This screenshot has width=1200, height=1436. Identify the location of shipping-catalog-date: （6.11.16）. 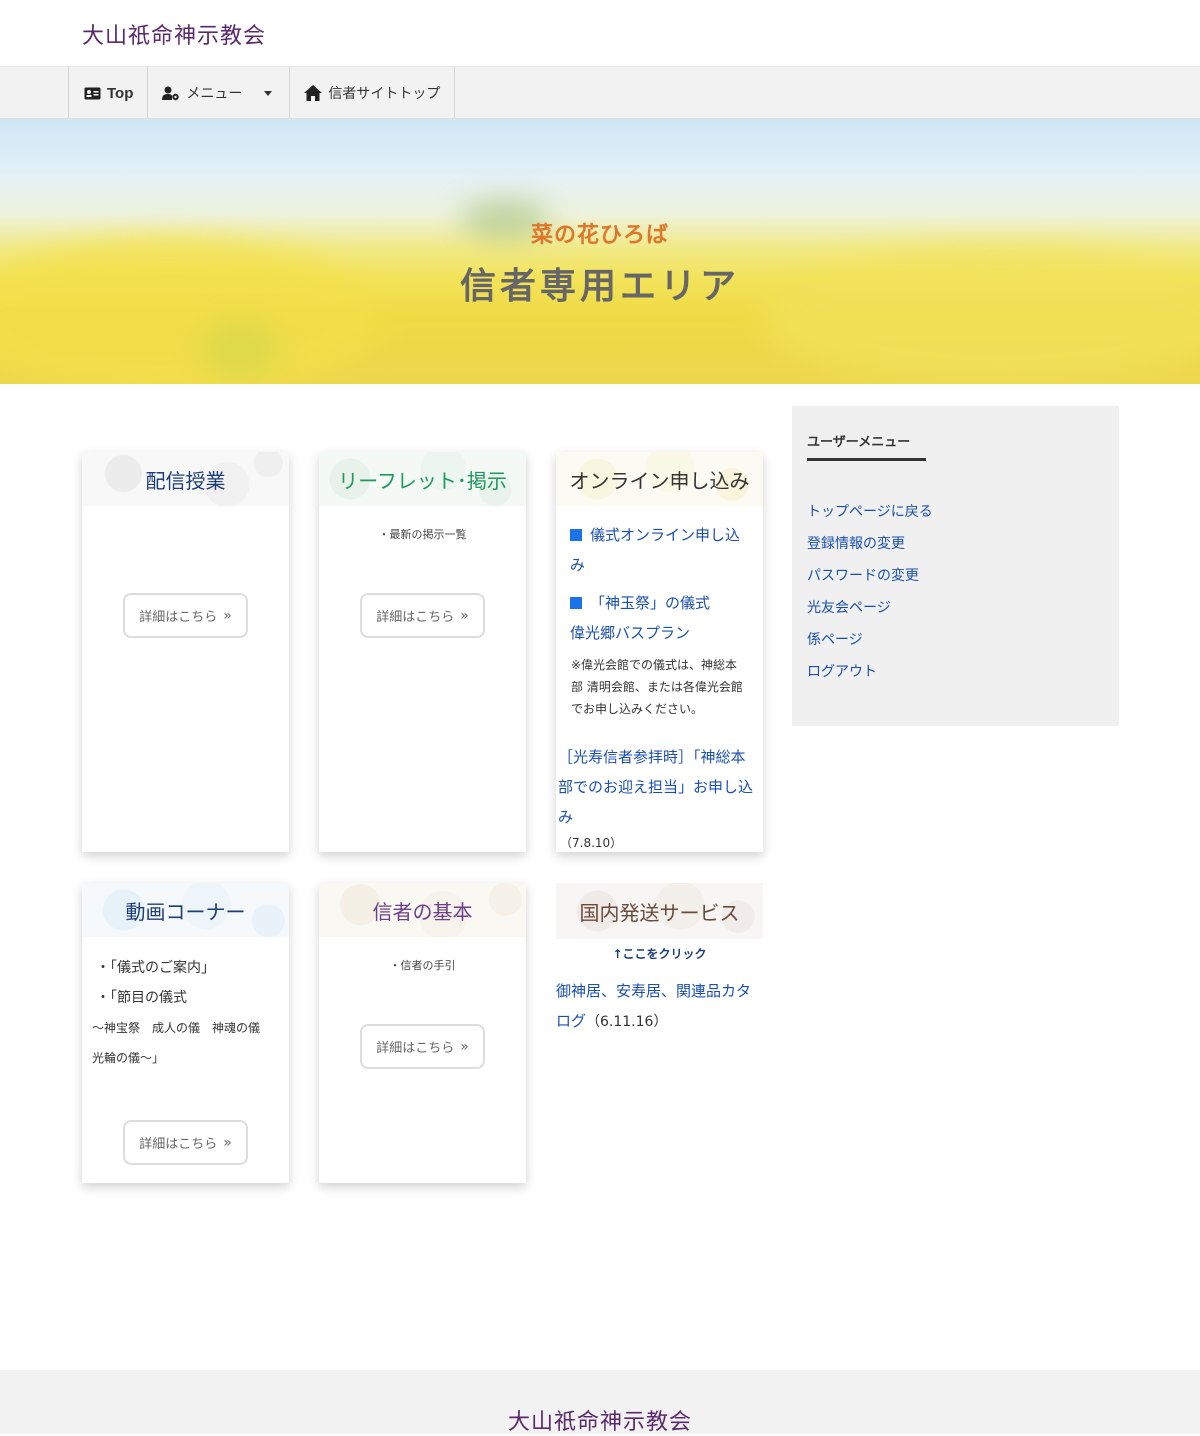
(627, 1022).